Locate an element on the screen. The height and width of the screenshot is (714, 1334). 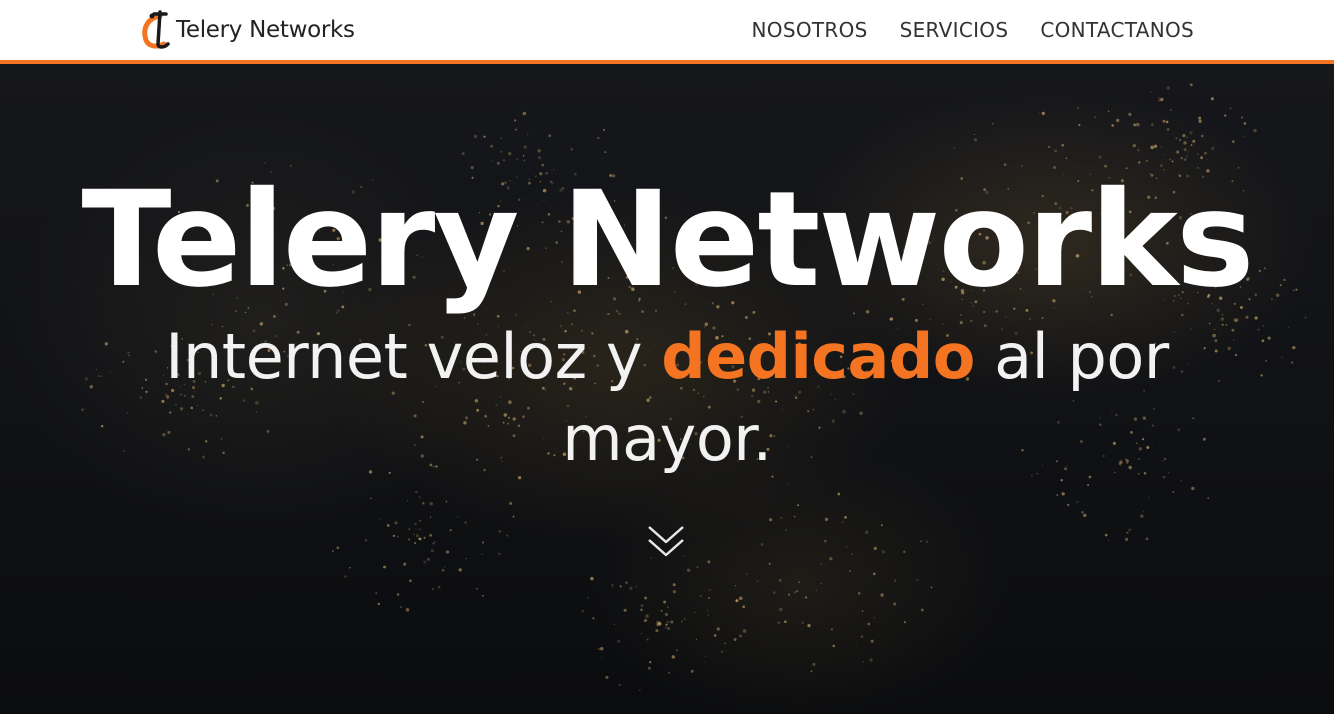
main-nav: NOSOTROS SERVICIOS CONTACTANOS is located at coordinates (973, 30).